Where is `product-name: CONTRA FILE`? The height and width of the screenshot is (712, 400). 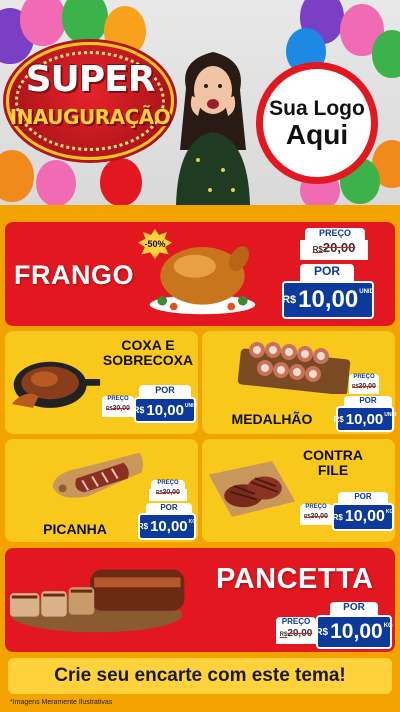
product-name: CONTRA FILE is located at coordinates (333, 463).